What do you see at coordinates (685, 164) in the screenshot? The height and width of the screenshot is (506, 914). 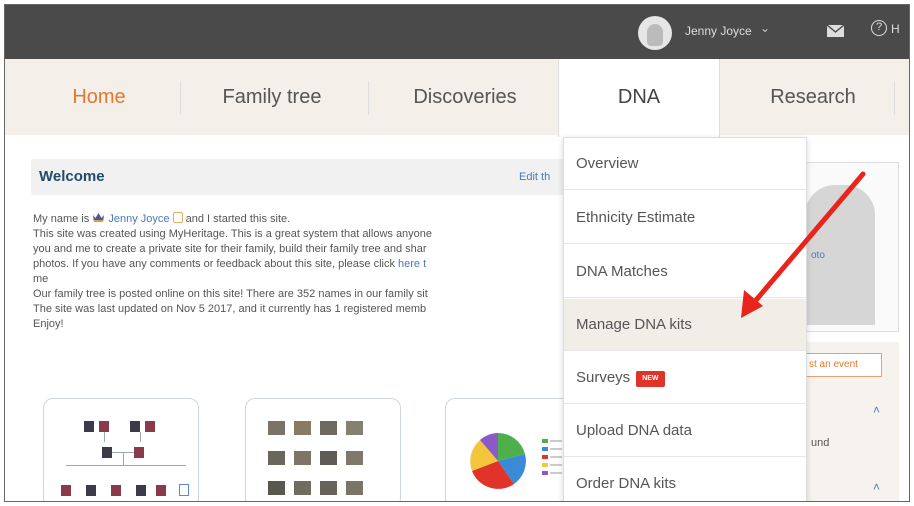 I see `menu-item-overview: Overview` at bounding box center [685, 164].